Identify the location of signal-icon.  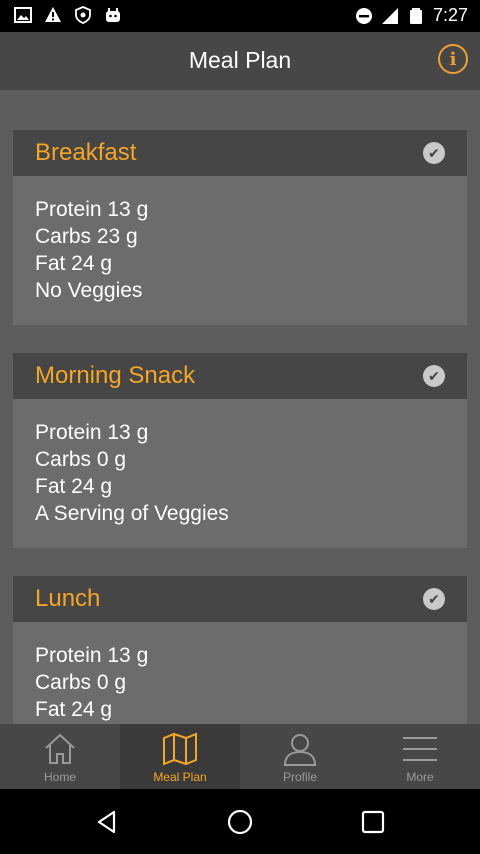
(390, 16).